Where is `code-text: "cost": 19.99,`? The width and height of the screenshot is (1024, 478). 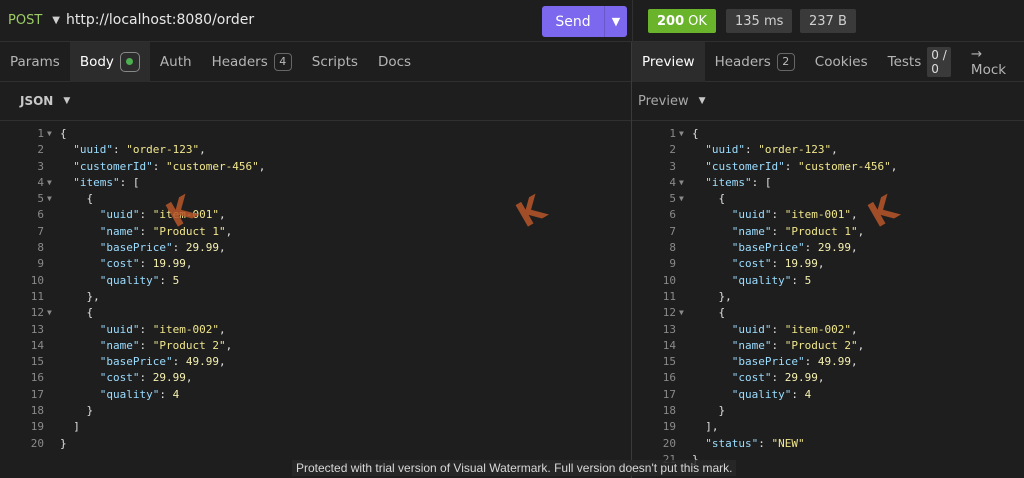
code-text: "cost": 19.99, is located at coordinates (778, 264).